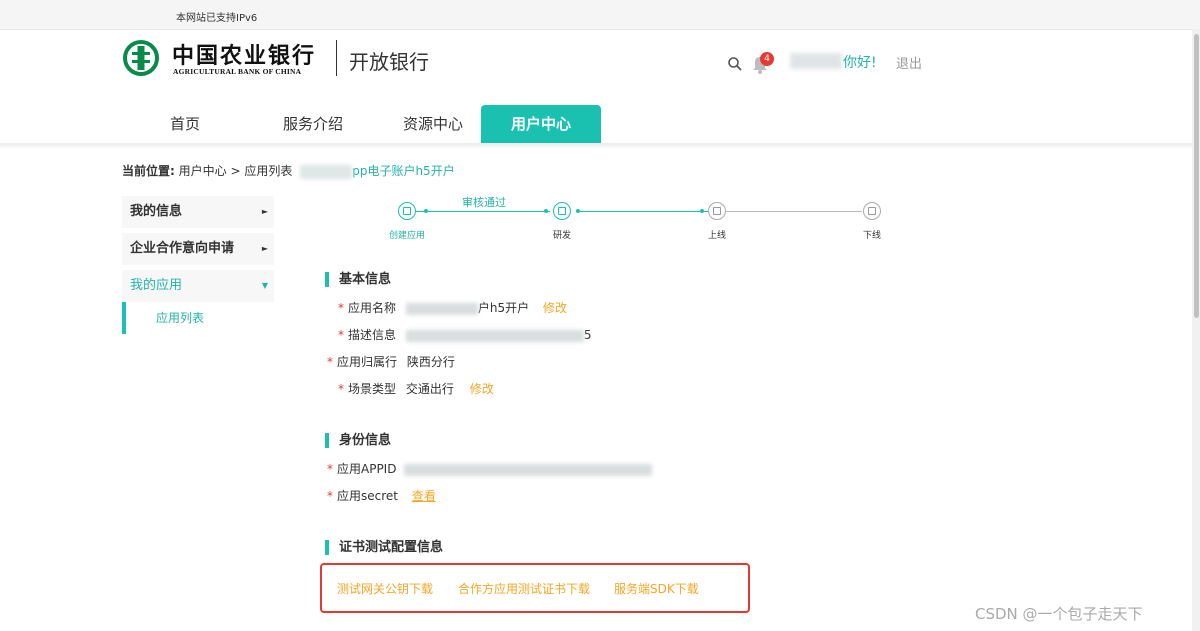  Describe the element at coordinates (600, 15) in the screenshot. I see `top-notice-bar: 本网站已支持IPv6` at that location.